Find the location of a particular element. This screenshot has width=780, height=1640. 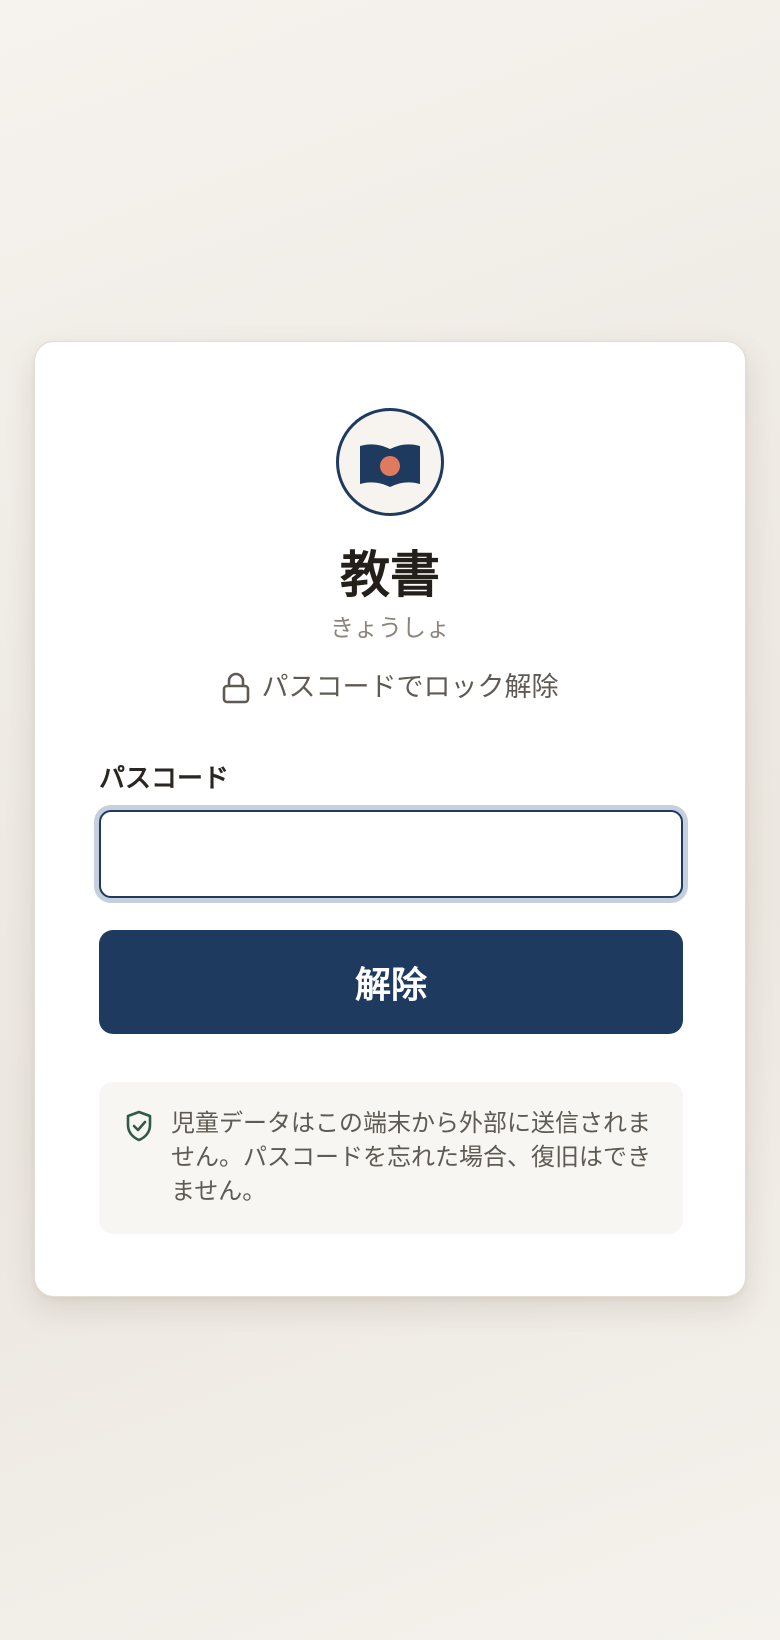

unlock-hint-text: パスコードでロック解除 is located at coordinates (410, 687).